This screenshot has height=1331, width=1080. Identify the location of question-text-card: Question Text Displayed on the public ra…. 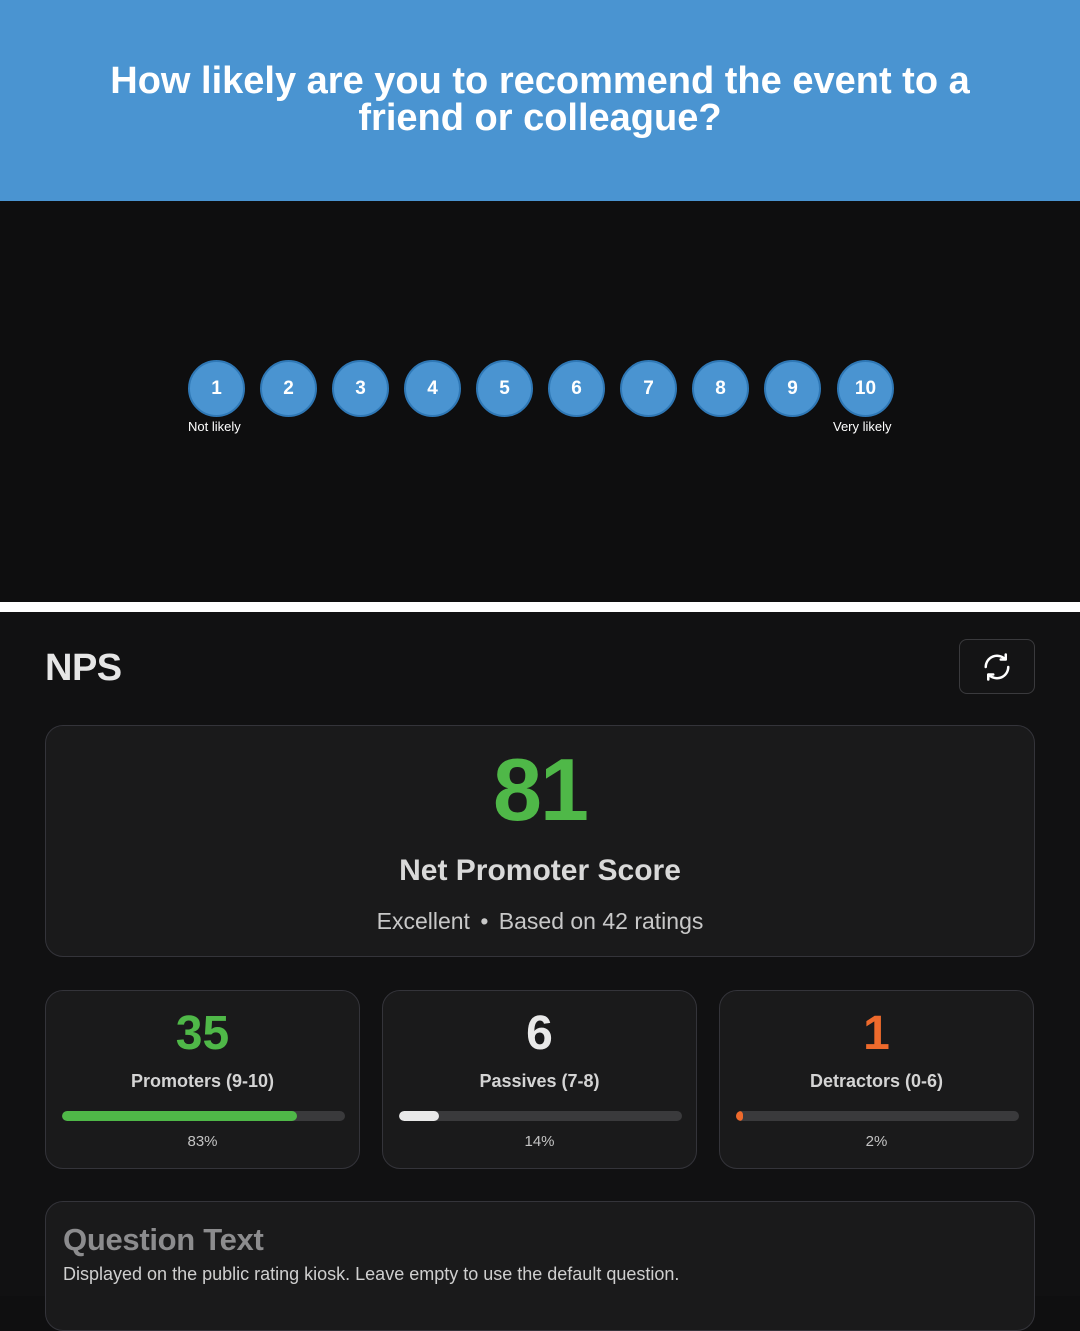
(540, 1266).